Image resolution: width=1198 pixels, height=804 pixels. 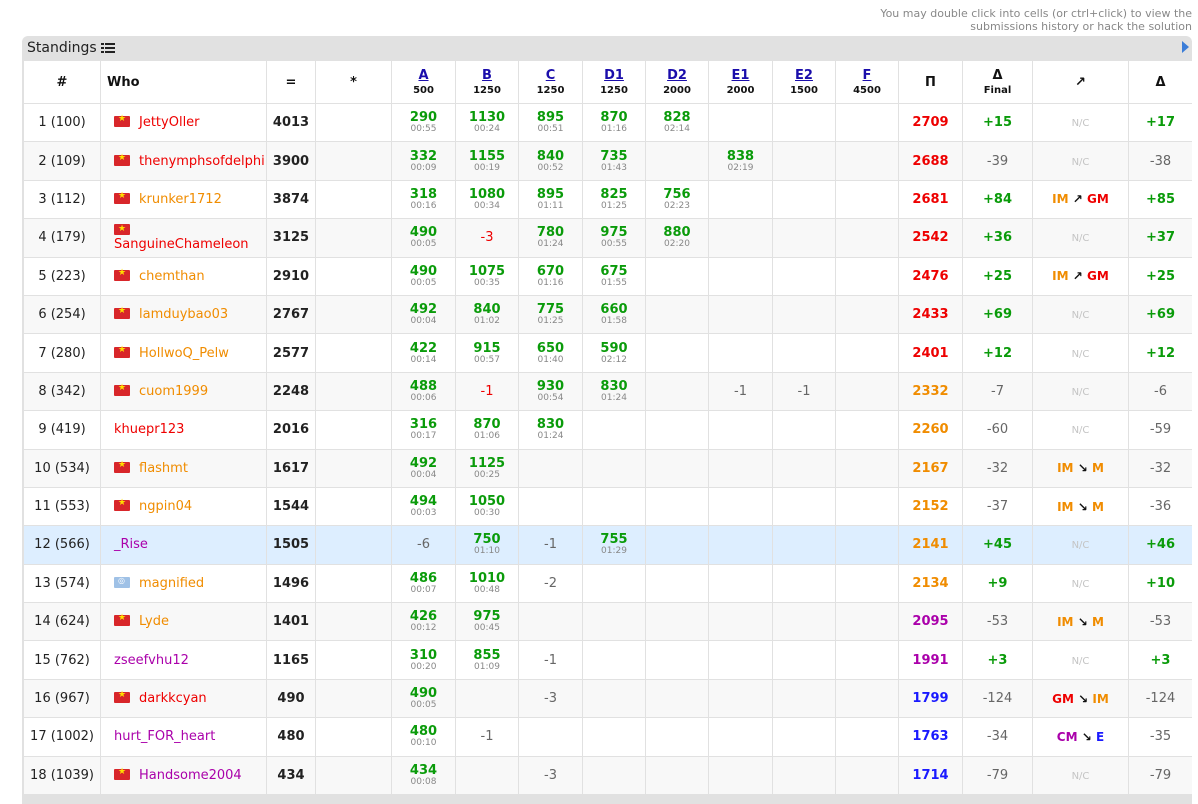 I want to click on problem-cell: -3, so click(x=550, y=698).